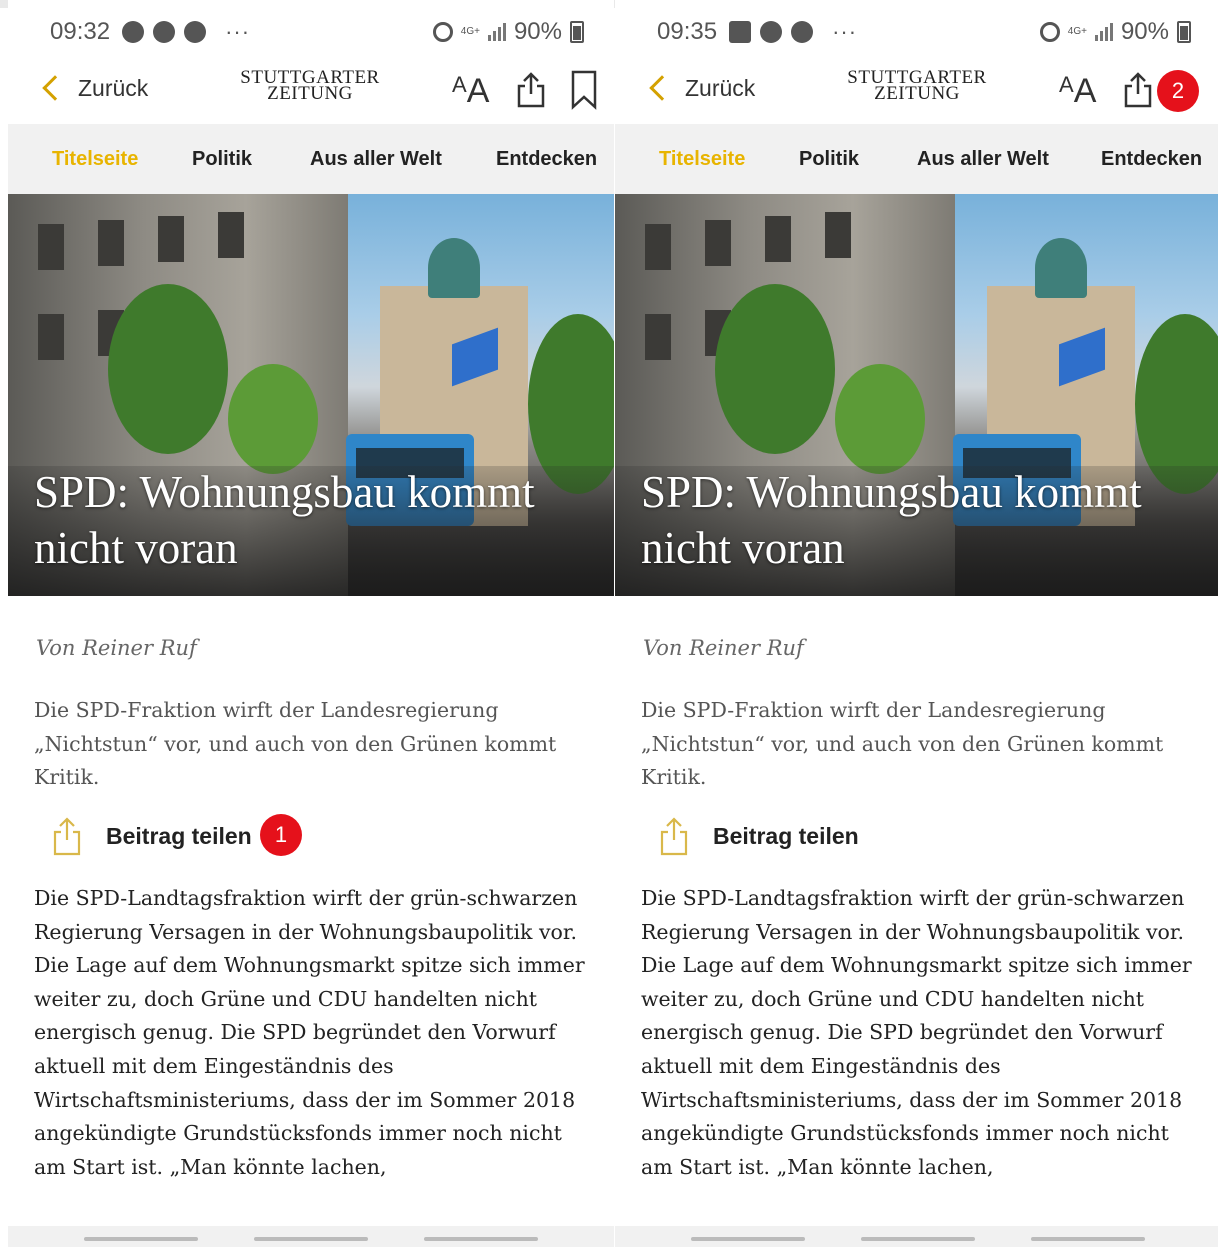 This screenshot has width=1218, height=1247. Describe the element at coordinates (80, 31) in the screenshot. I see `status-time: 09:32` at that location.